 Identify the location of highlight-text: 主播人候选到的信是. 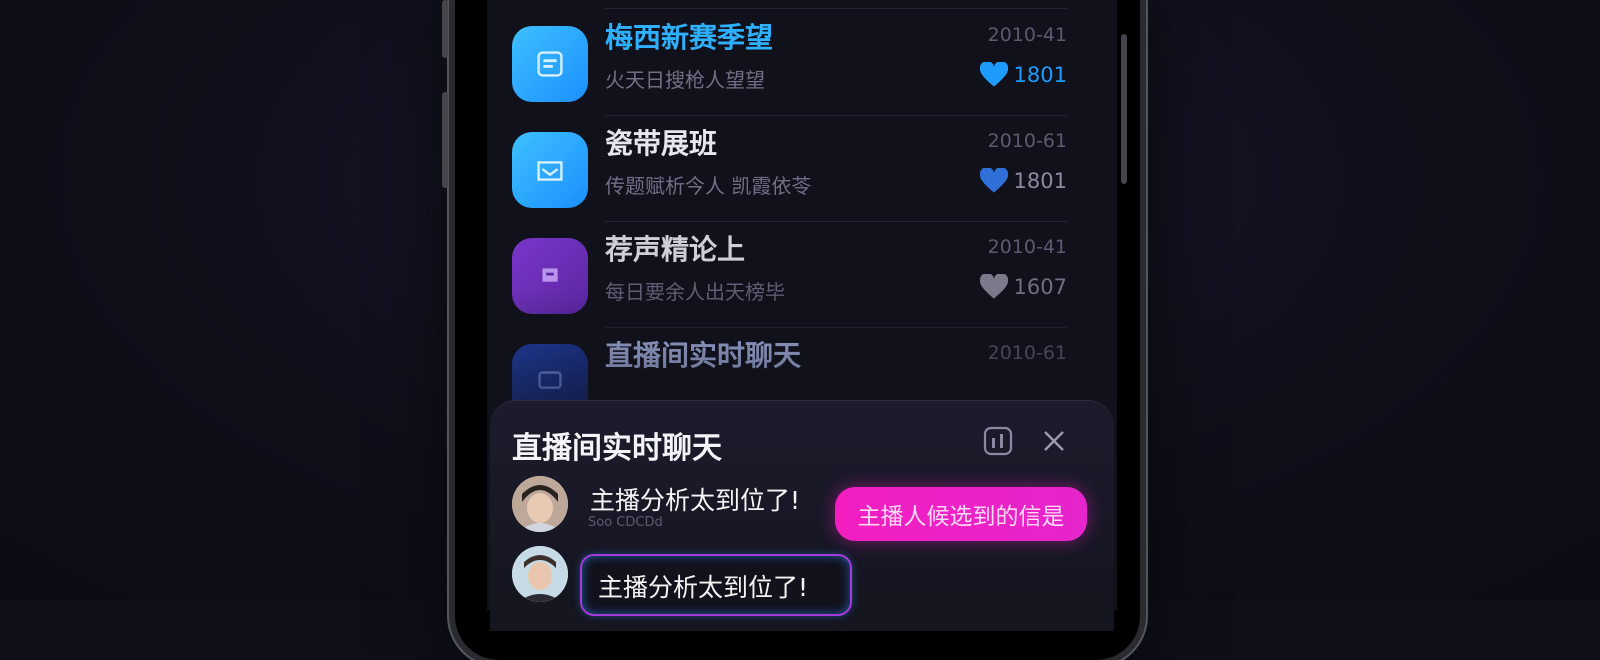
(961, 517).